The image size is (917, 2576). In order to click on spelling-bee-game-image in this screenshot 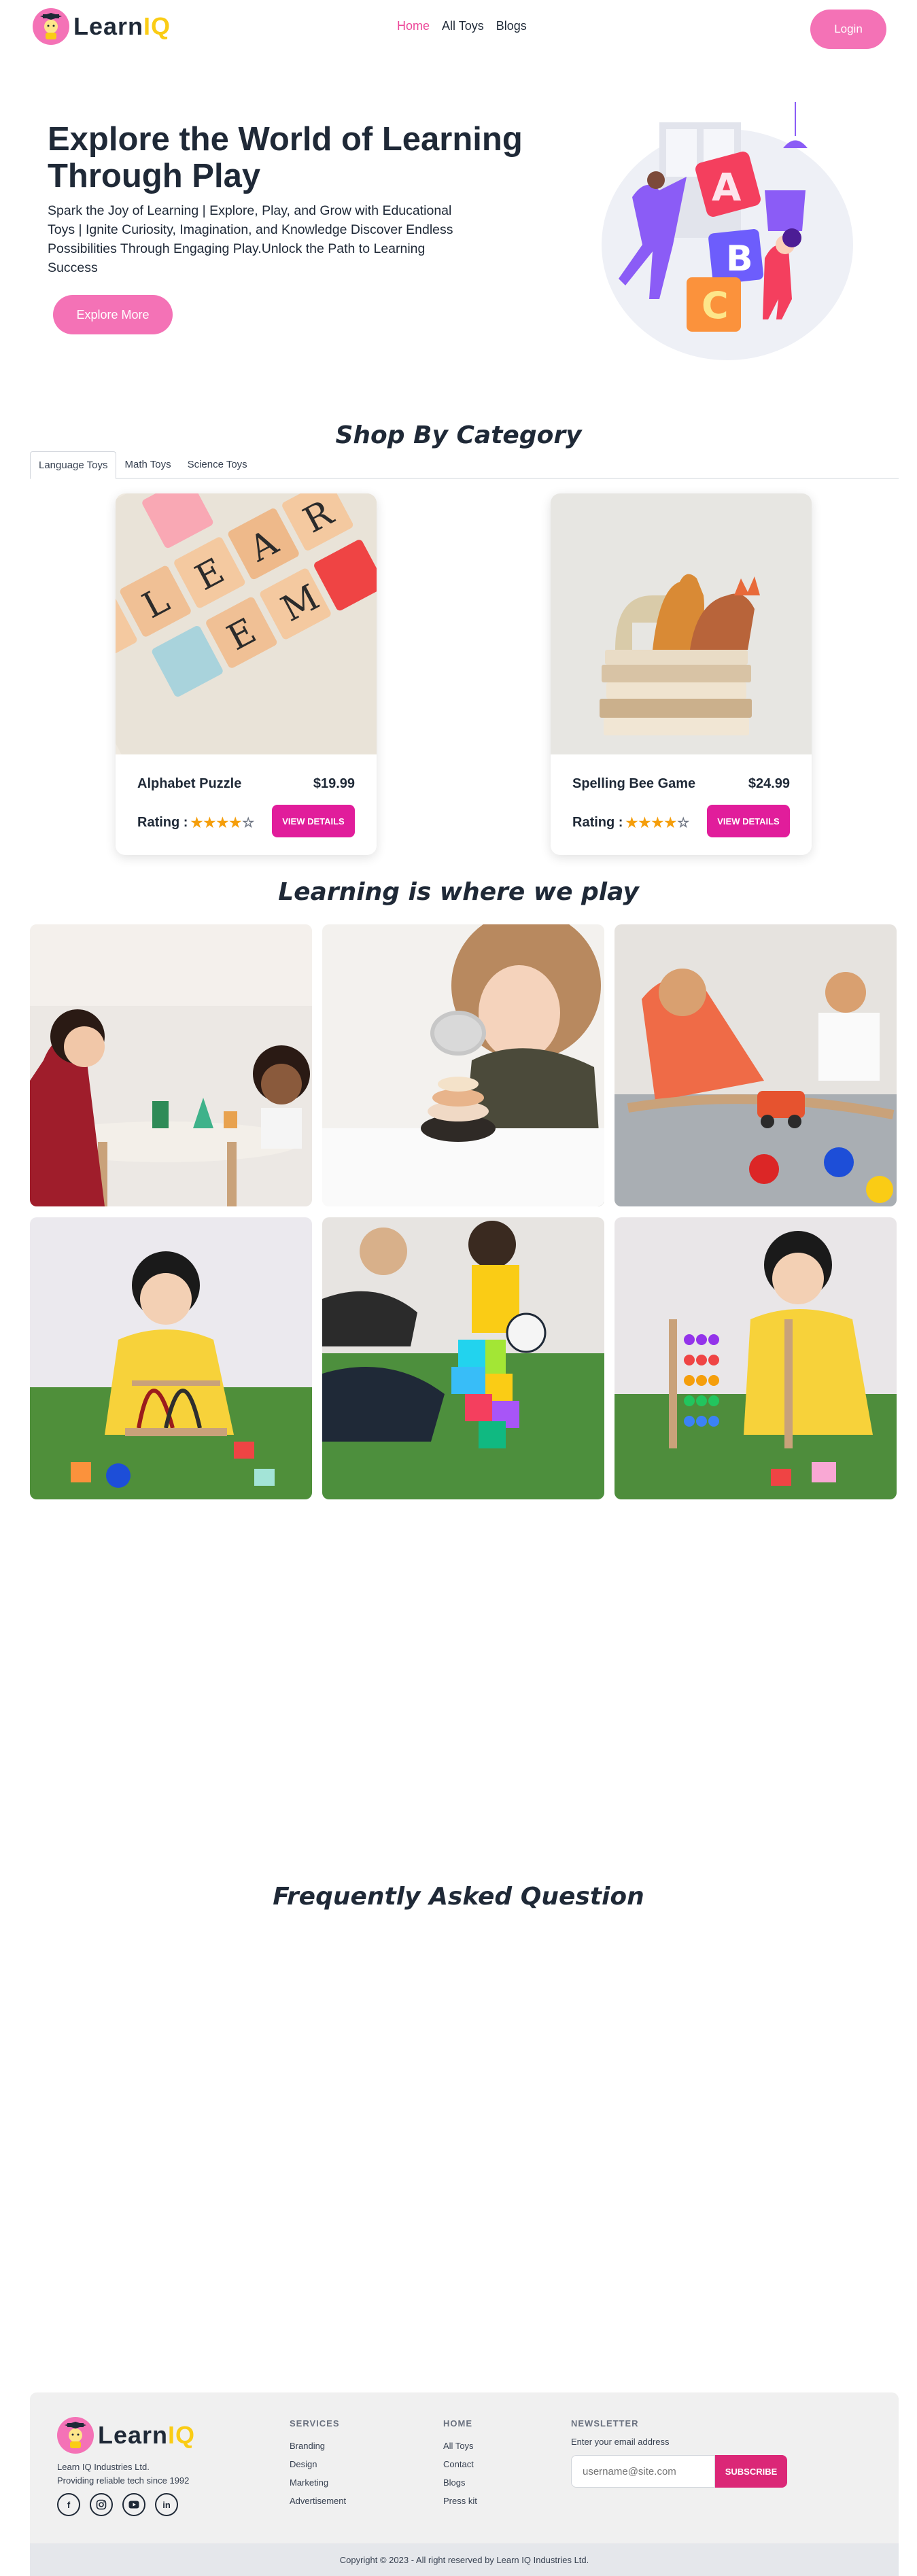, I will do `click(681, 623)`.